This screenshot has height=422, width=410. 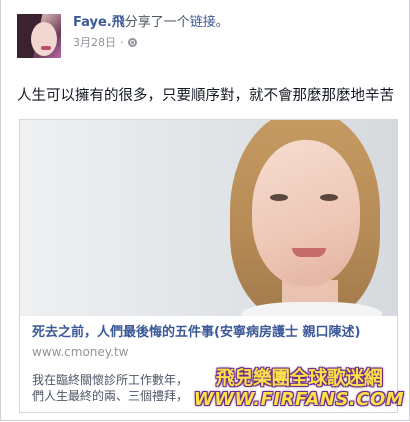 I want to click on shared-link-word: 链接, so click(x=203, y=22).